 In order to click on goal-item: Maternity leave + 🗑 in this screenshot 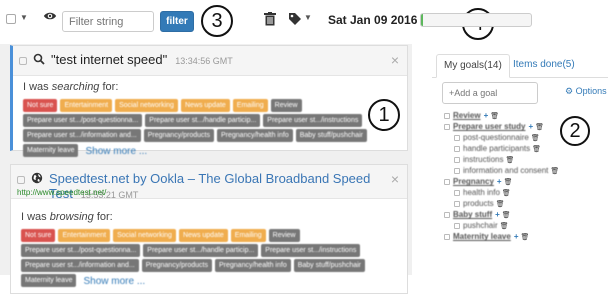, I will do `click(524, 236)`.